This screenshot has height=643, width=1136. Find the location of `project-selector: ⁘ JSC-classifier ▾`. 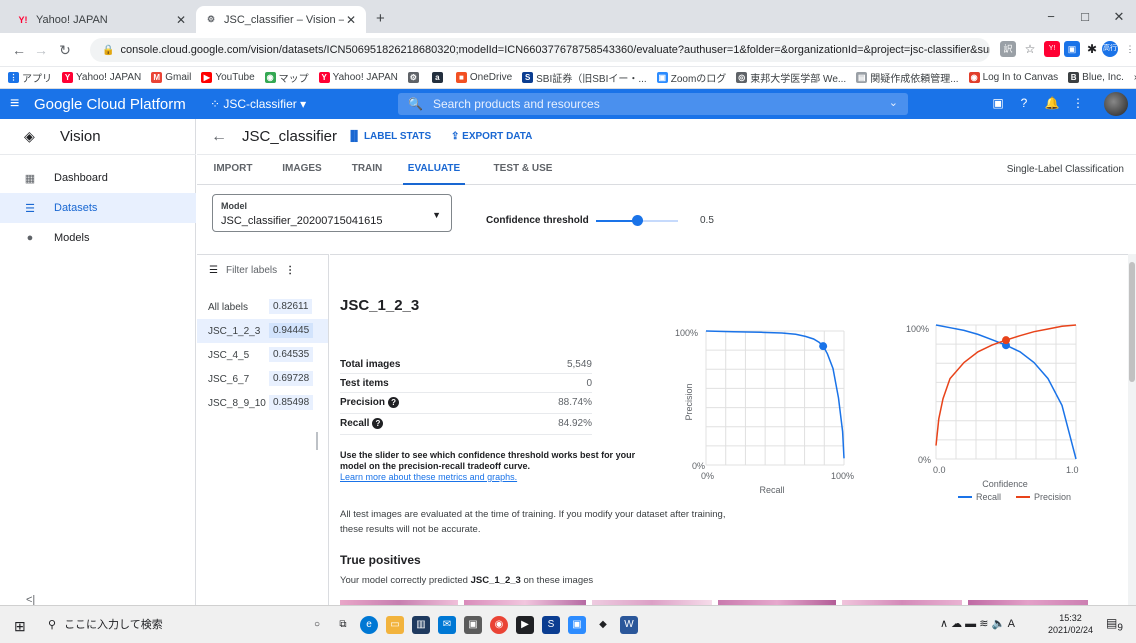

project-selector: ⁘ JSC-classifier ▾ is located at coordinates (258, 104).